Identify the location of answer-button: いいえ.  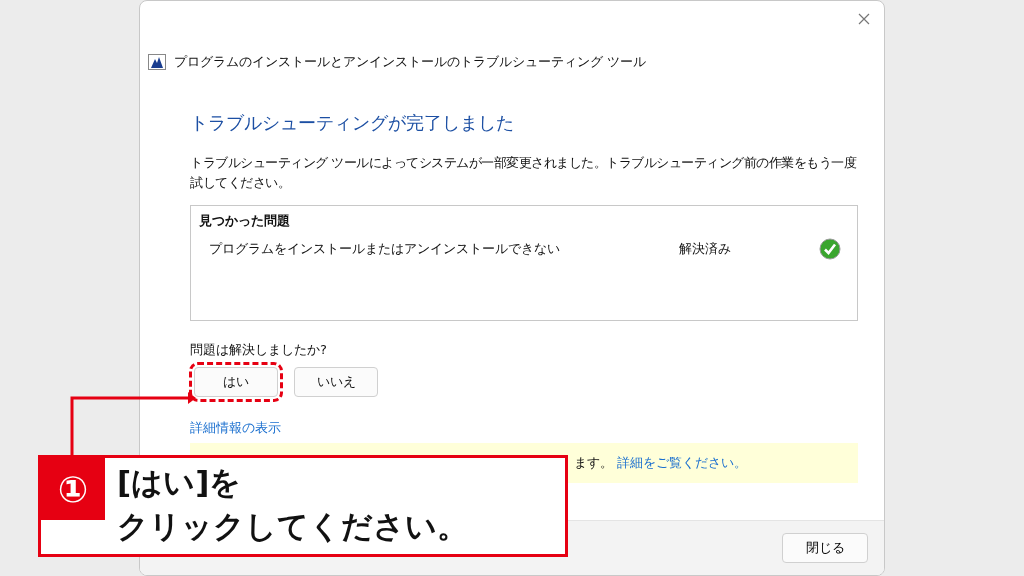
(336, 382).